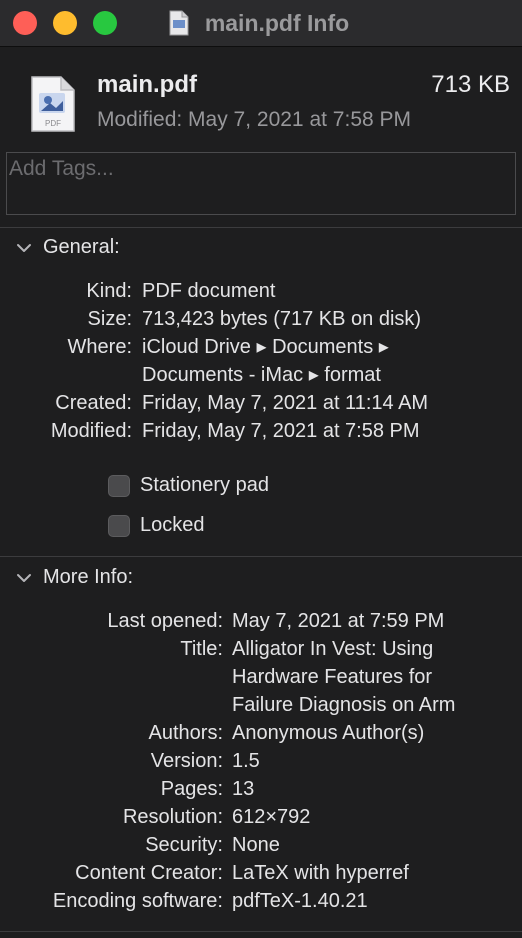 The width and height of the screenshot is (522, 938). I want to click on row-value: 13, so click(243, 789).